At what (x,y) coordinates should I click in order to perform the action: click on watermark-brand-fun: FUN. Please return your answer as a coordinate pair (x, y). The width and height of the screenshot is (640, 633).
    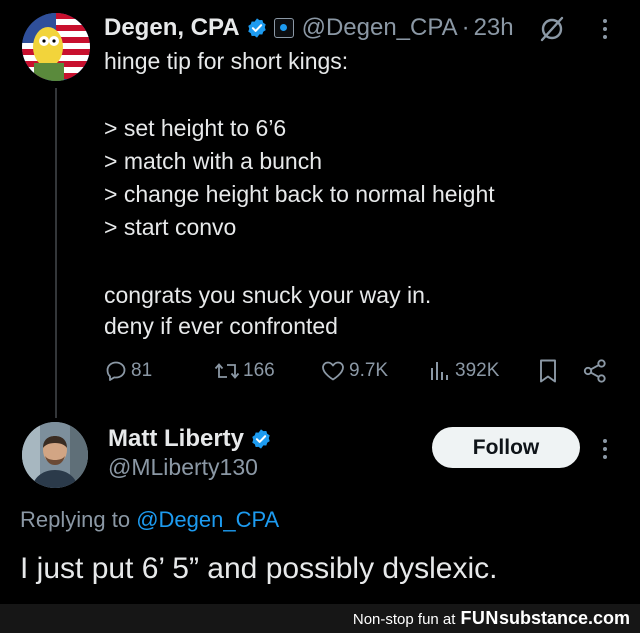
    Looking at the image, I should click on (479, 618).